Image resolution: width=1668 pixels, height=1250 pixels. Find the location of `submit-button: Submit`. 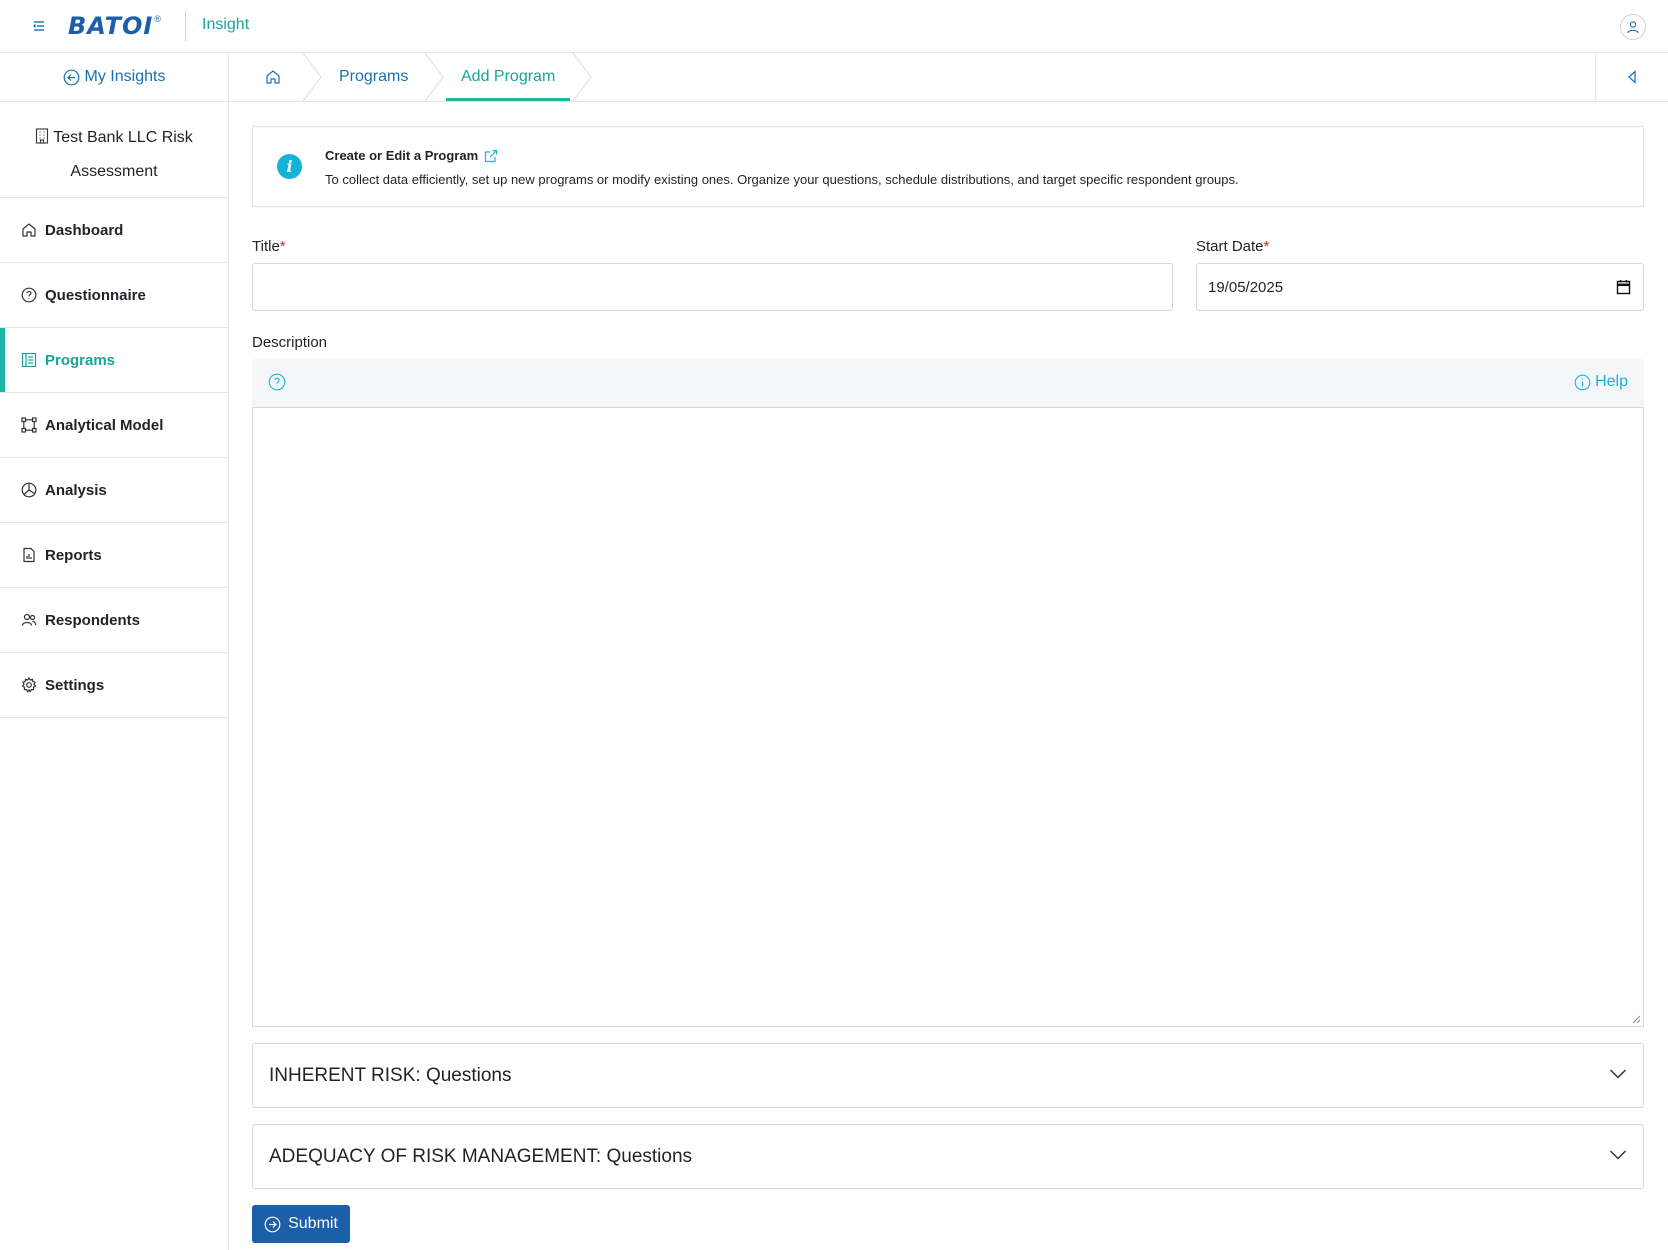

submit-button: Submit is located at coordinates (301, 1224).